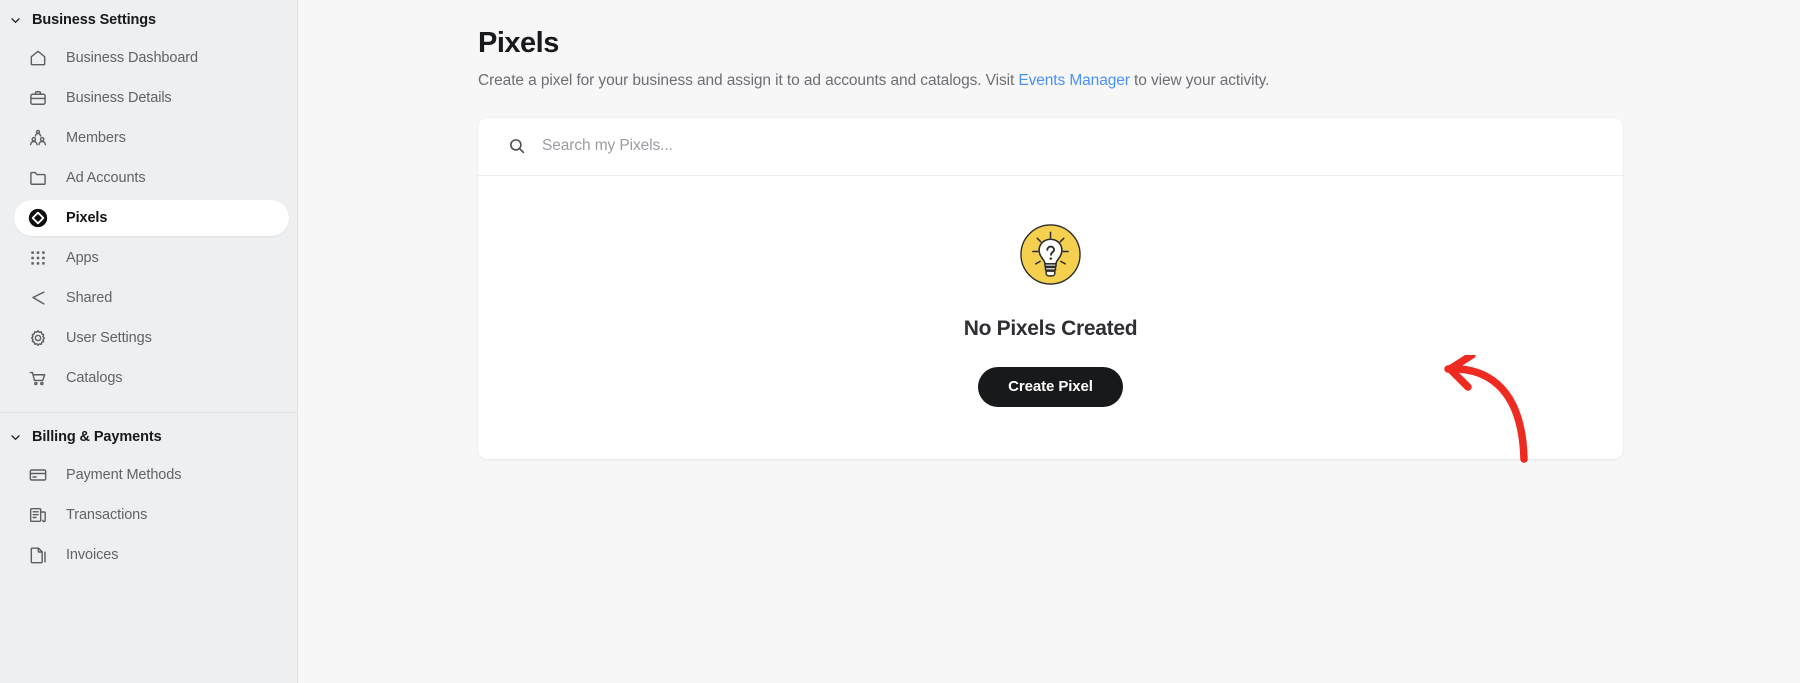 This screenshot has width=1800, height=683. I want to click on sidebar-item-shared: Shared, so click(151, 298).